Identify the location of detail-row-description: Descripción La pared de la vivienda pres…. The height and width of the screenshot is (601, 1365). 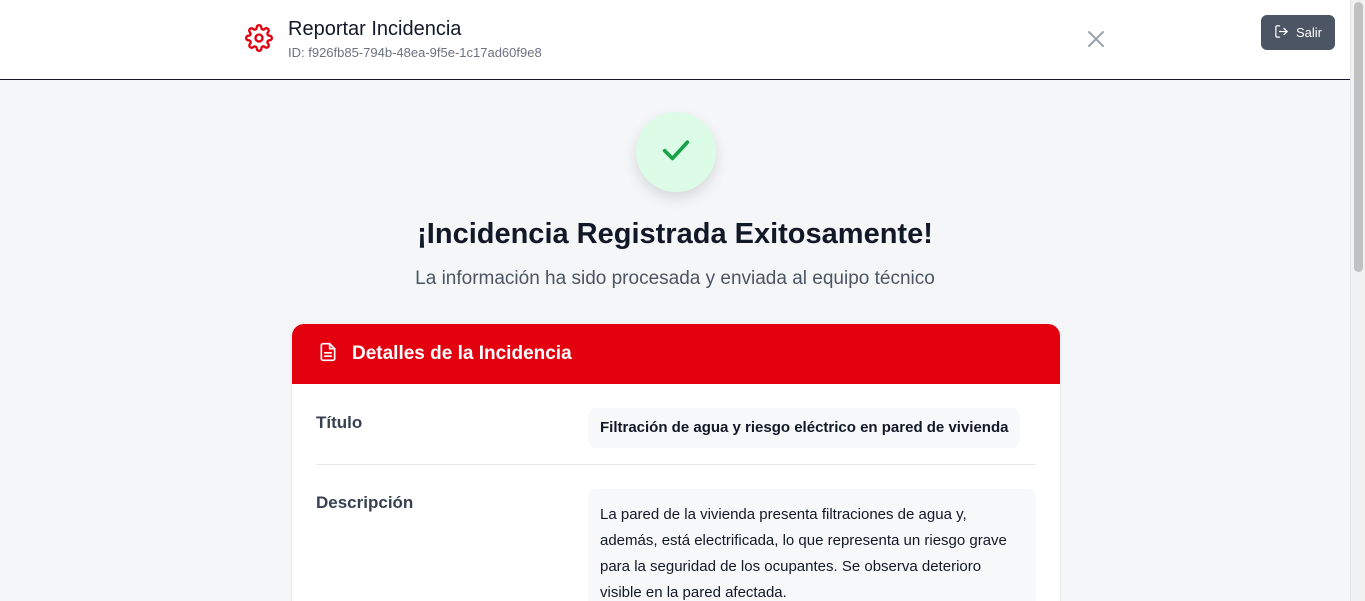
(676, 545).